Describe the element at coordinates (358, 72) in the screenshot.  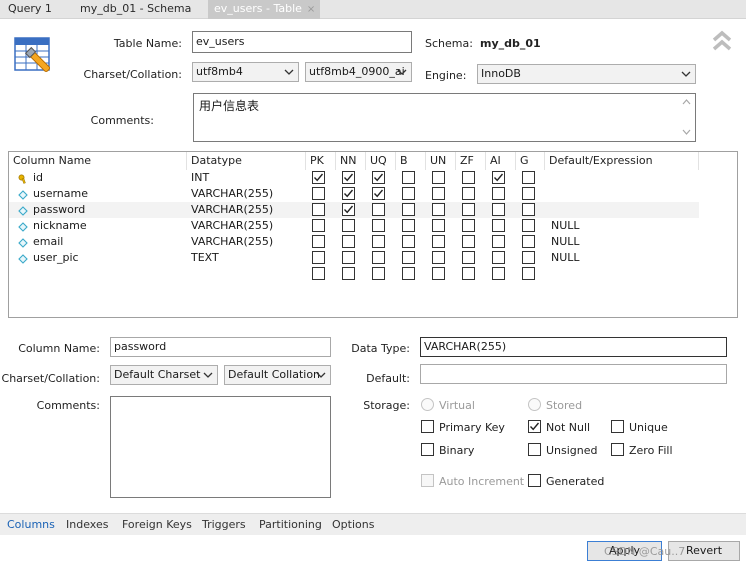
I see `collation-select: utf8mb4_0900_ai` at that location.